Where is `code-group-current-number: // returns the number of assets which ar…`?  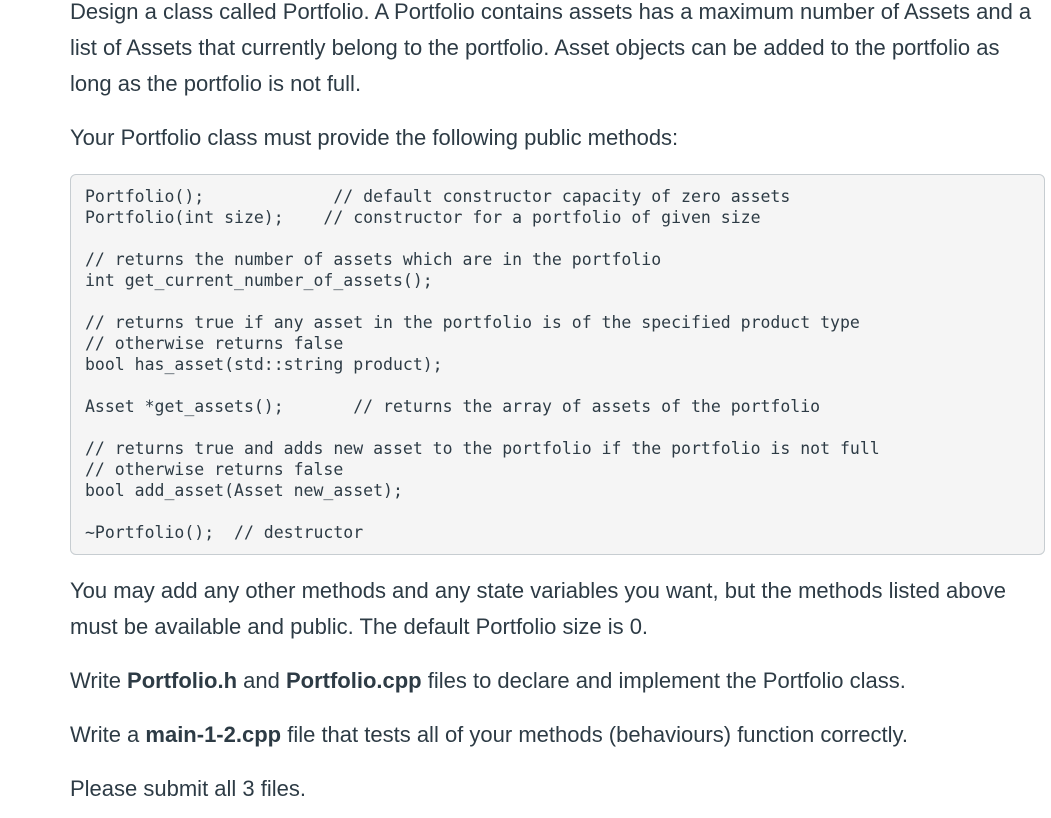
code-group-current-number: // returns the number of assets which ar… is located at coordinates (557, 270).